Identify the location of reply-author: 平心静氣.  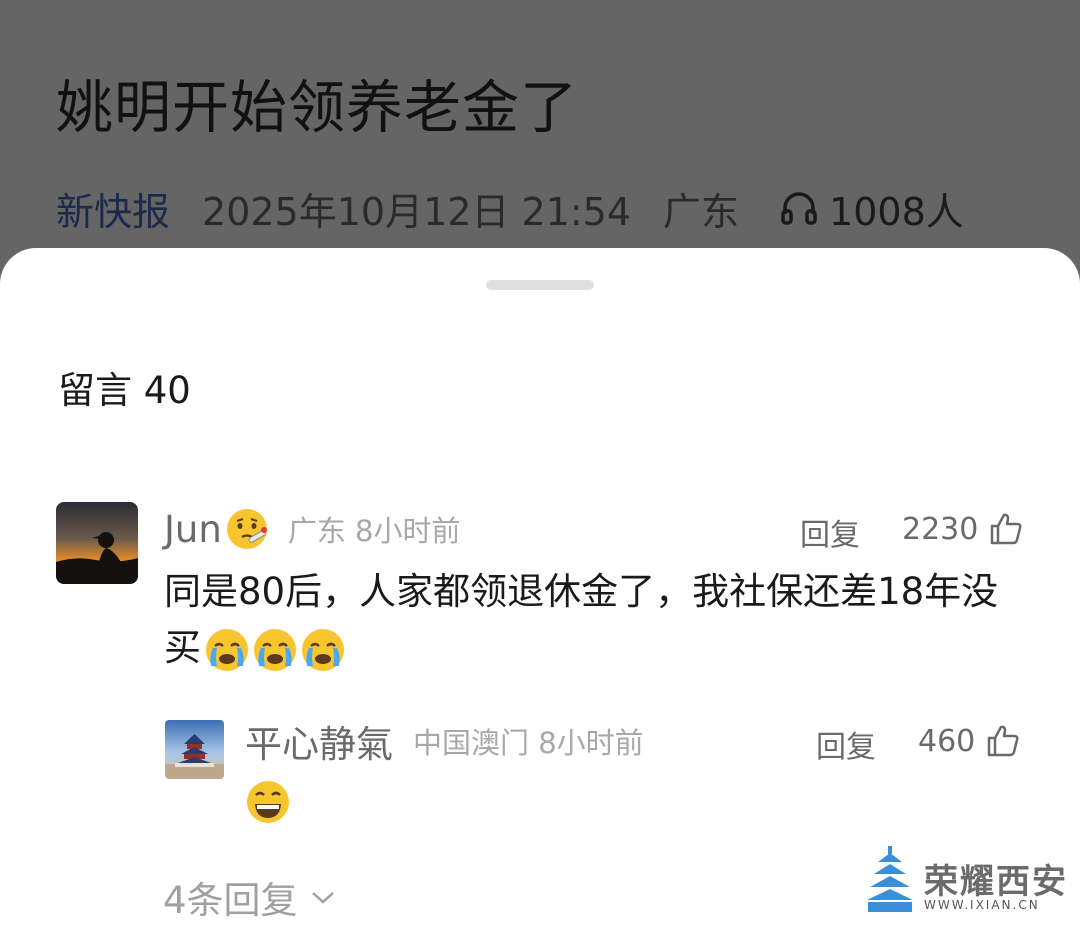
(319, 741).